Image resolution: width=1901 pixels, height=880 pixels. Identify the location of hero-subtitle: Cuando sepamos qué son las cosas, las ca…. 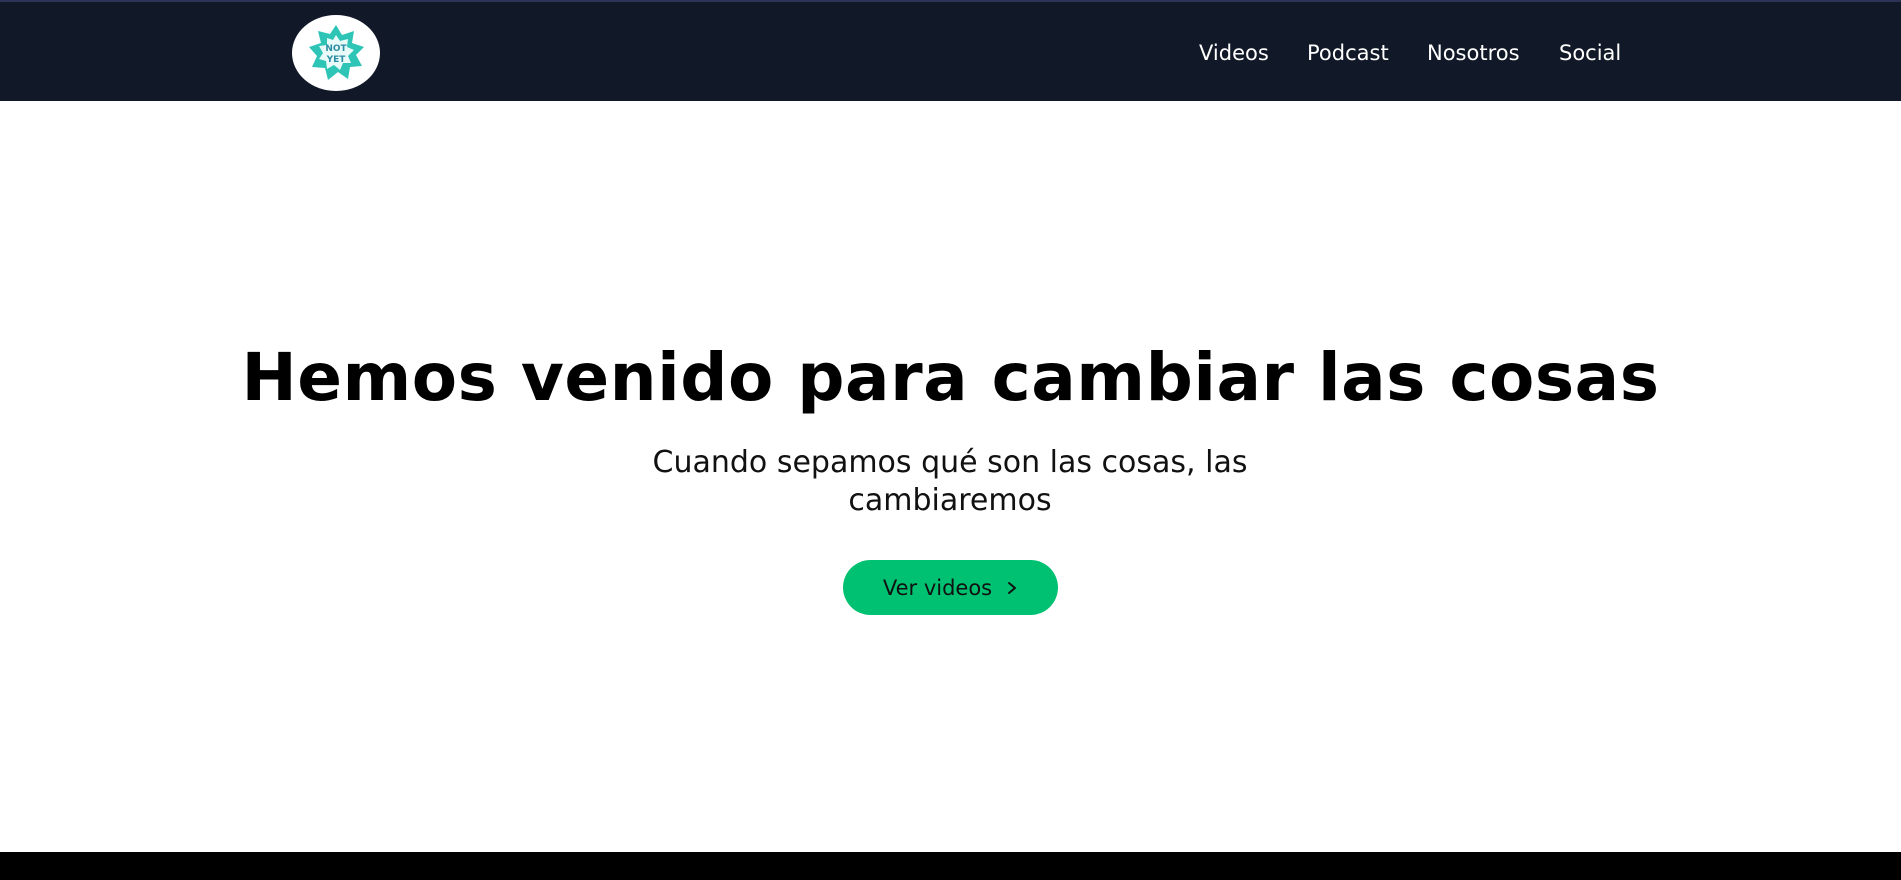
(950, 481).